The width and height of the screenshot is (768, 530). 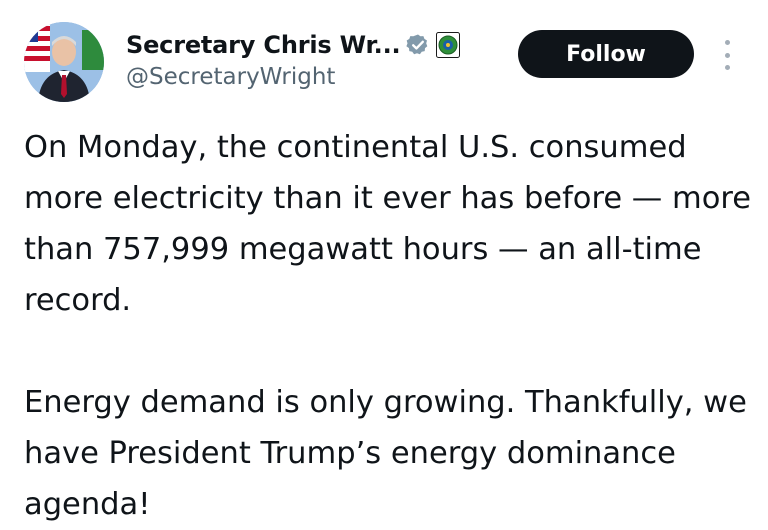 I want to click on avatar, so click(x=64, y=62).